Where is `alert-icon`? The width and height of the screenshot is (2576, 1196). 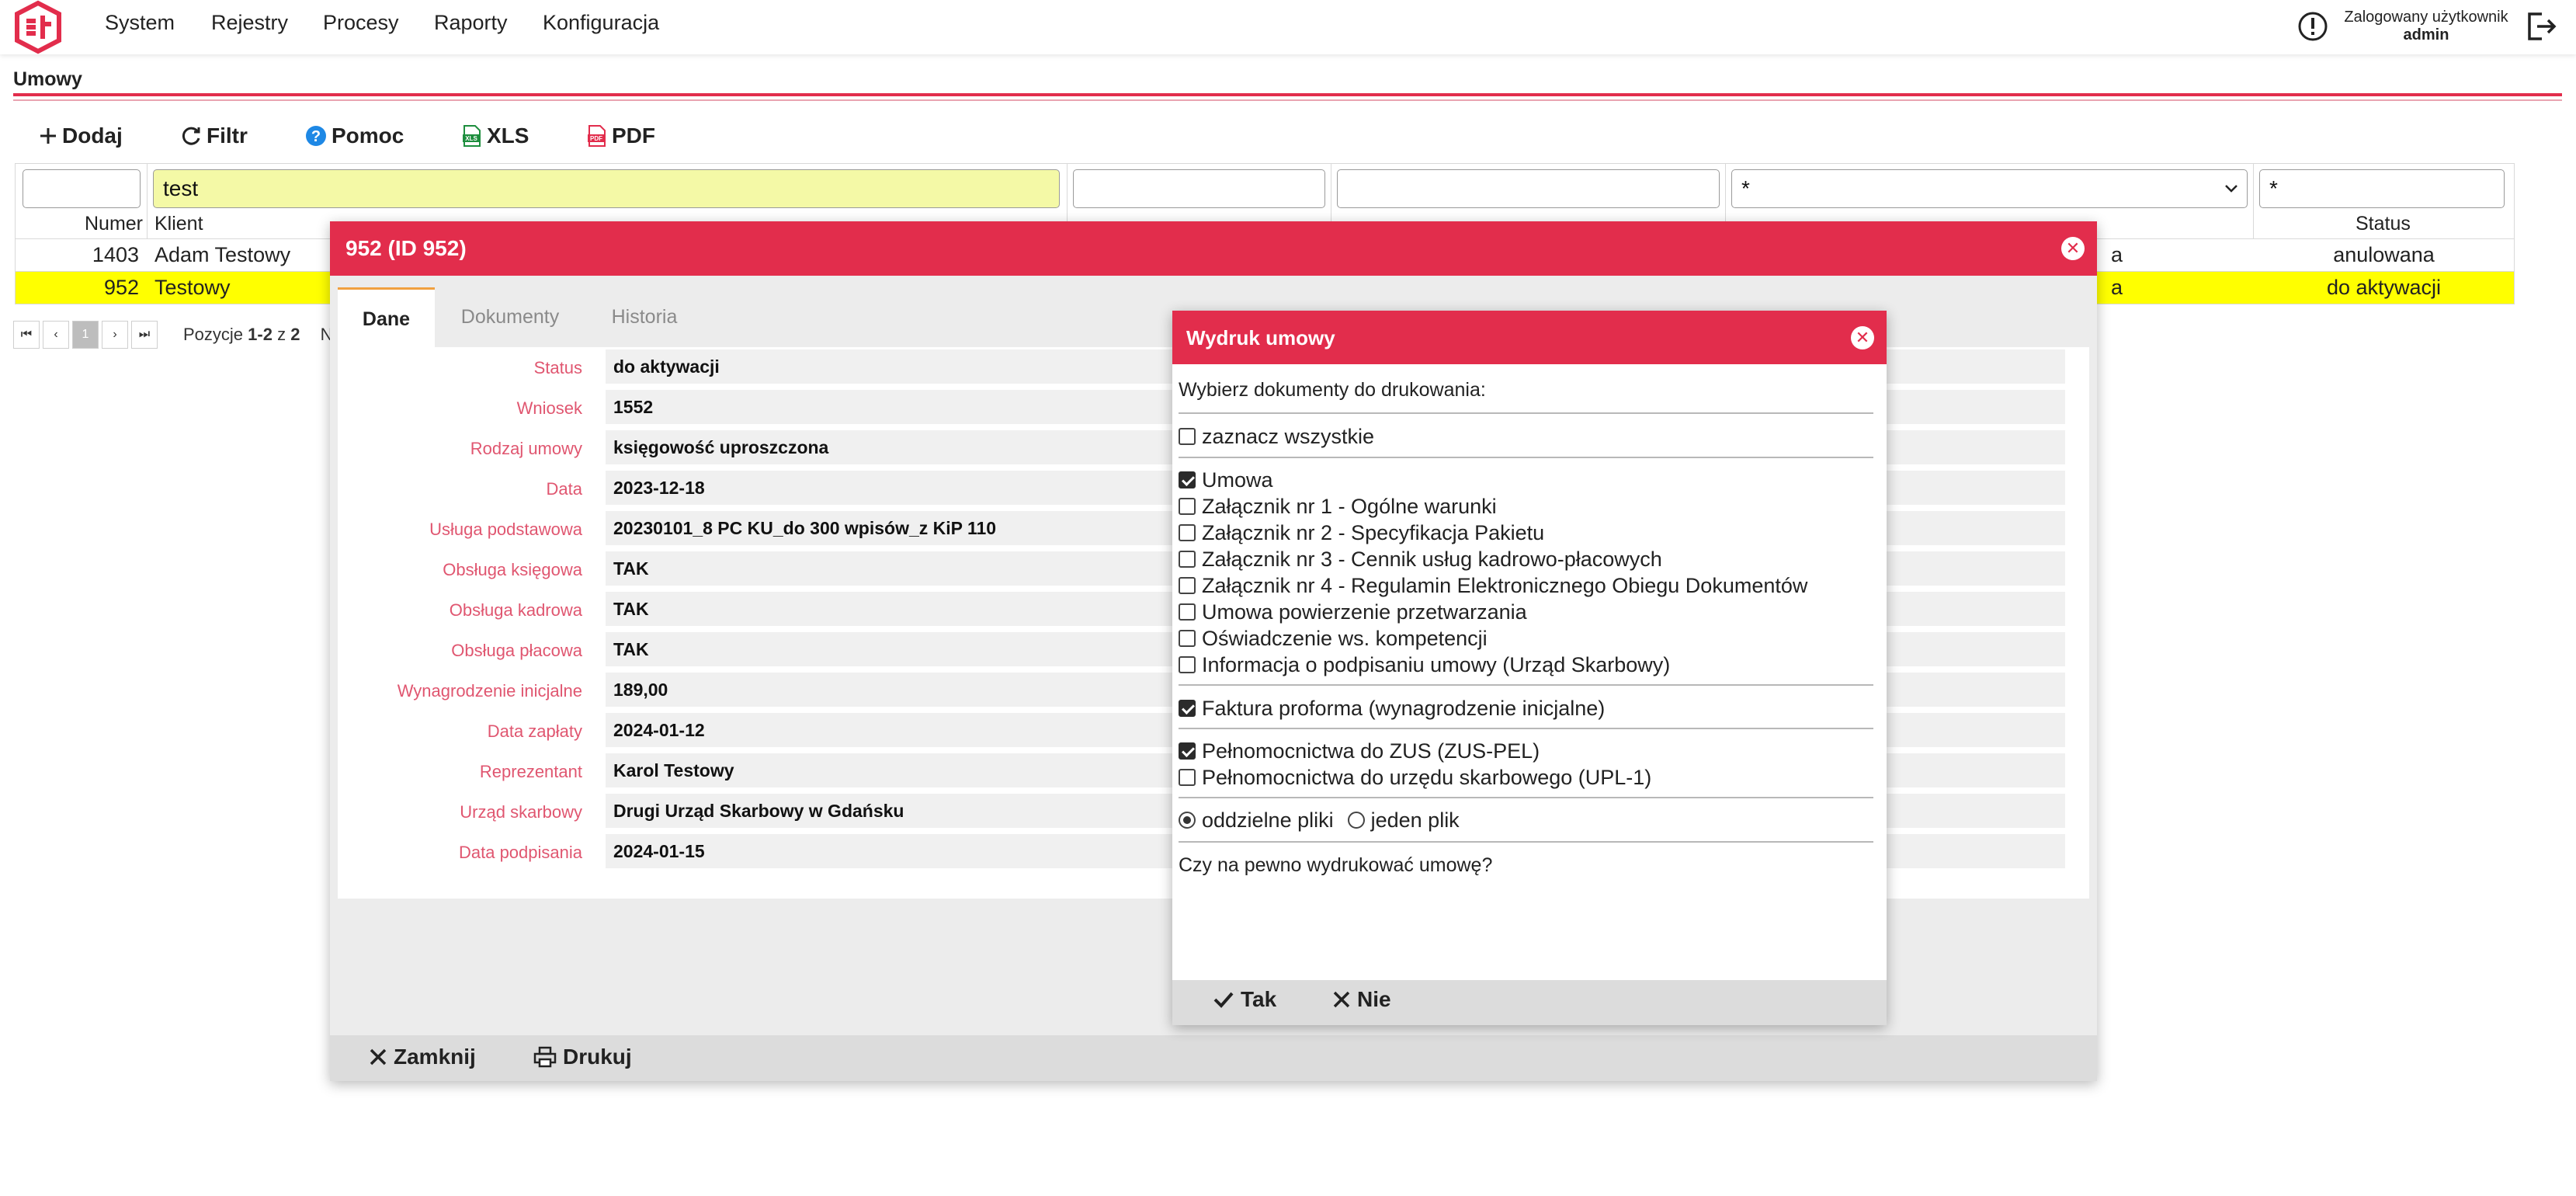 alert-icon is located at coordinates (2313, 27).